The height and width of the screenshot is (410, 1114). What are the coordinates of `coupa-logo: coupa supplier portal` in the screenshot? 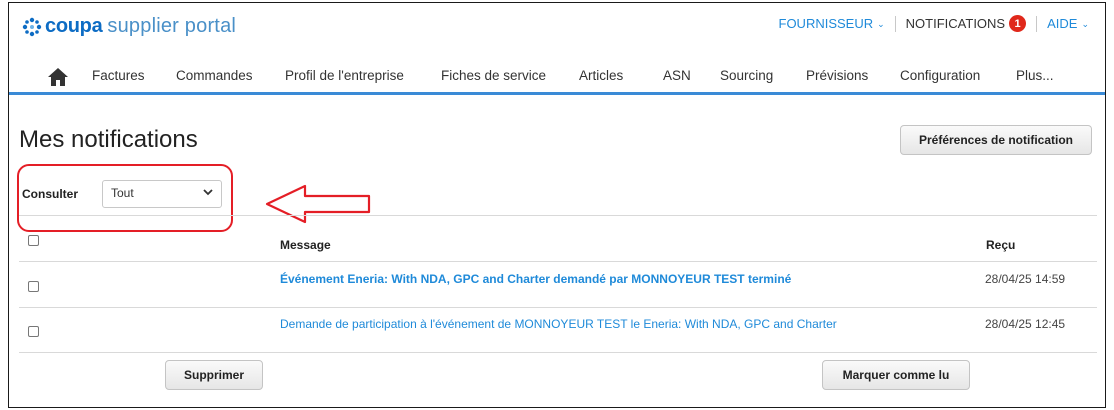 It's located at (128, 26).